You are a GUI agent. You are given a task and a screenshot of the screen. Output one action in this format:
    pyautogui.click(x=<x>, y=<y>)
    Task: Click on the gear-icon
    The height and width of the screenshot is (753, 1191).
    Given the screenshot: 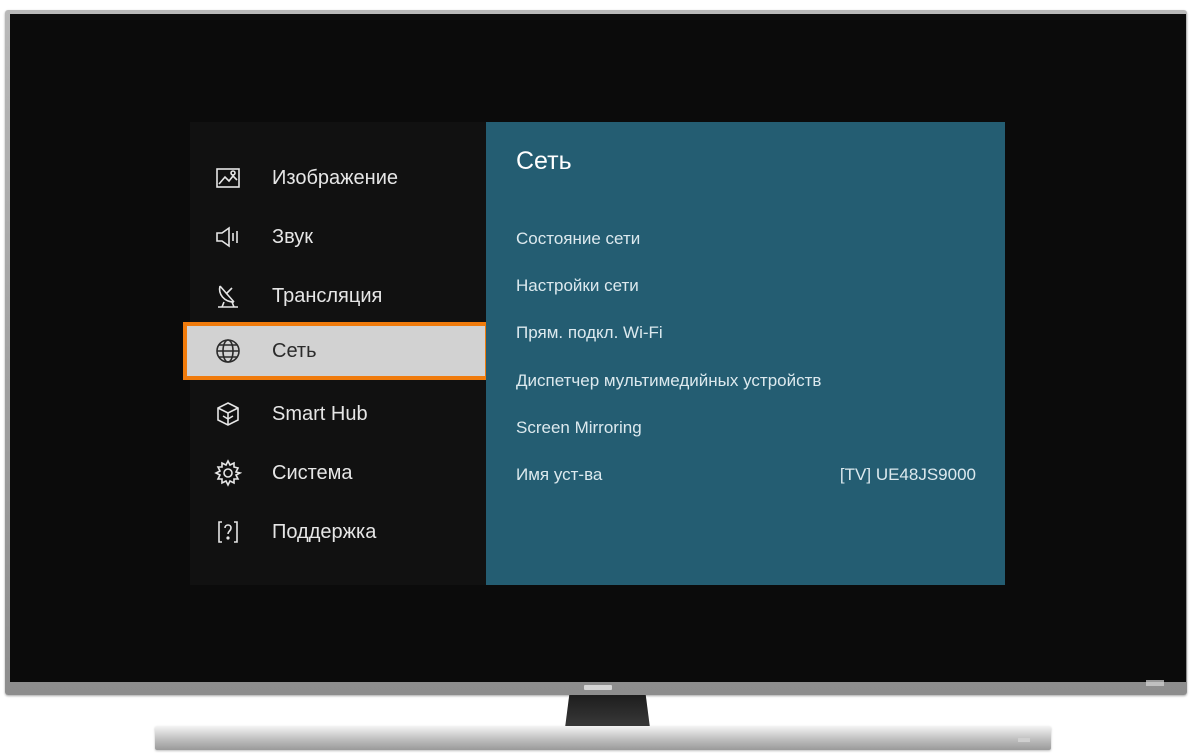 What is the action you would take?
    pyautogui.click(x=228, y=473)
    